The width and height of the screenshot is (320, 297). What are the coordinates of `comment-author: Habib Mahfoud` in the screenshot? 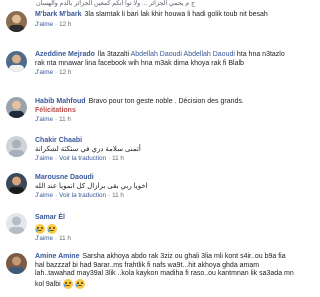 It's located at (60, 101).